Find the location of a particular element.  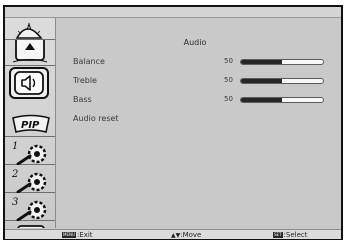

pip-label: PIP is located at coordinates (30, 125).